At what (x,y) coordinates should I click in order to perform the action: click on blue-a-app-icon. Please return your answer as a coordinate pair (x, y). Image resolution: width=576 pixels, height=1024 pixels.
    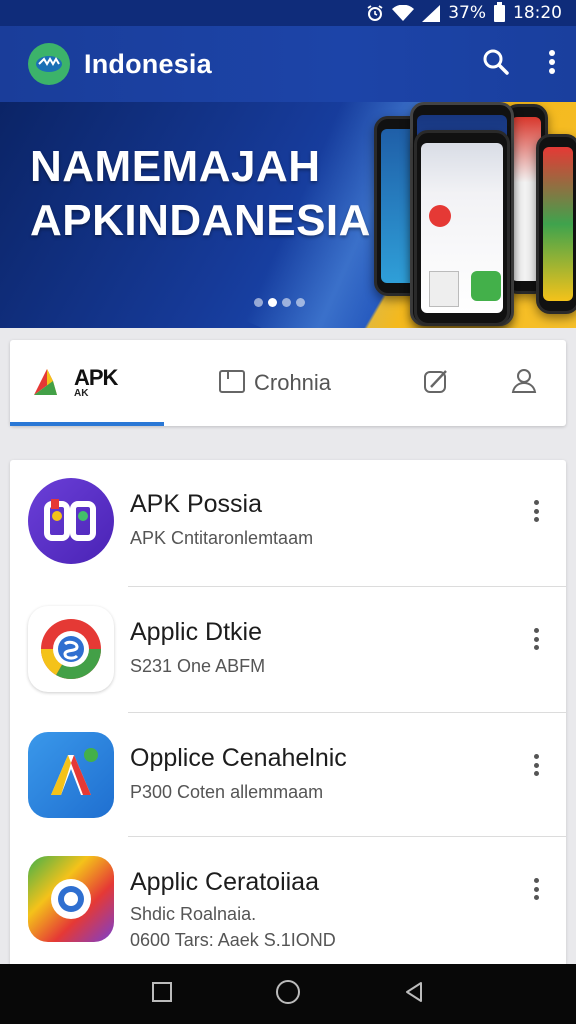
    Looking at the image, I should click on (71, 775).